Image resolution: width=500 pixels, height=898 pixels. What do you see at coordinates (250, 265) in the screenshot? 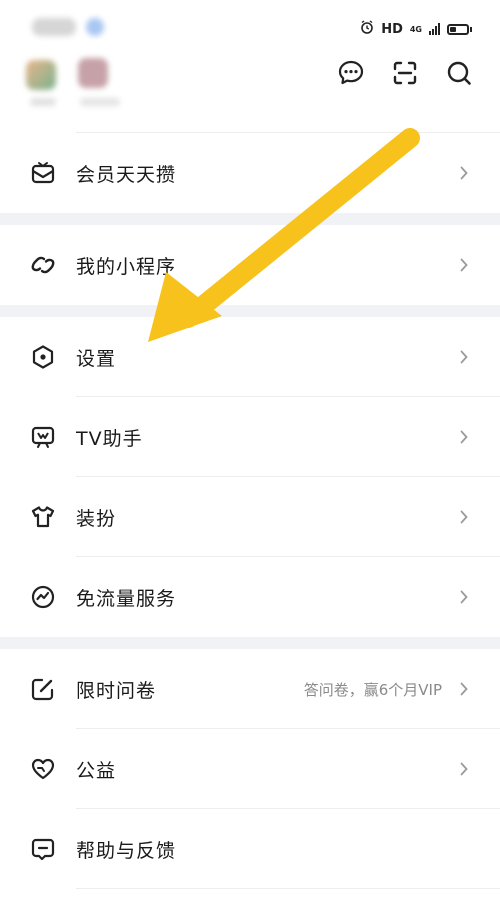
I see `menu-item-mini-programs: 我的小程序` at bounding box center [250, 265].